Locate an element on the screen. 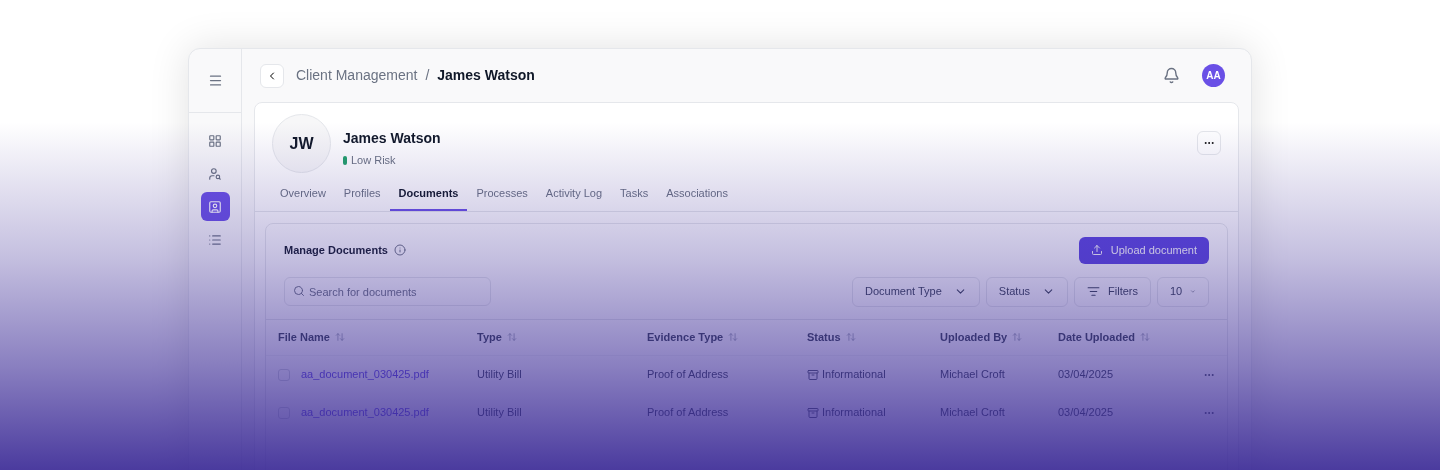 This screenshot has width=1440, height=470. more-options-button is located at coordinates (1209, 143).